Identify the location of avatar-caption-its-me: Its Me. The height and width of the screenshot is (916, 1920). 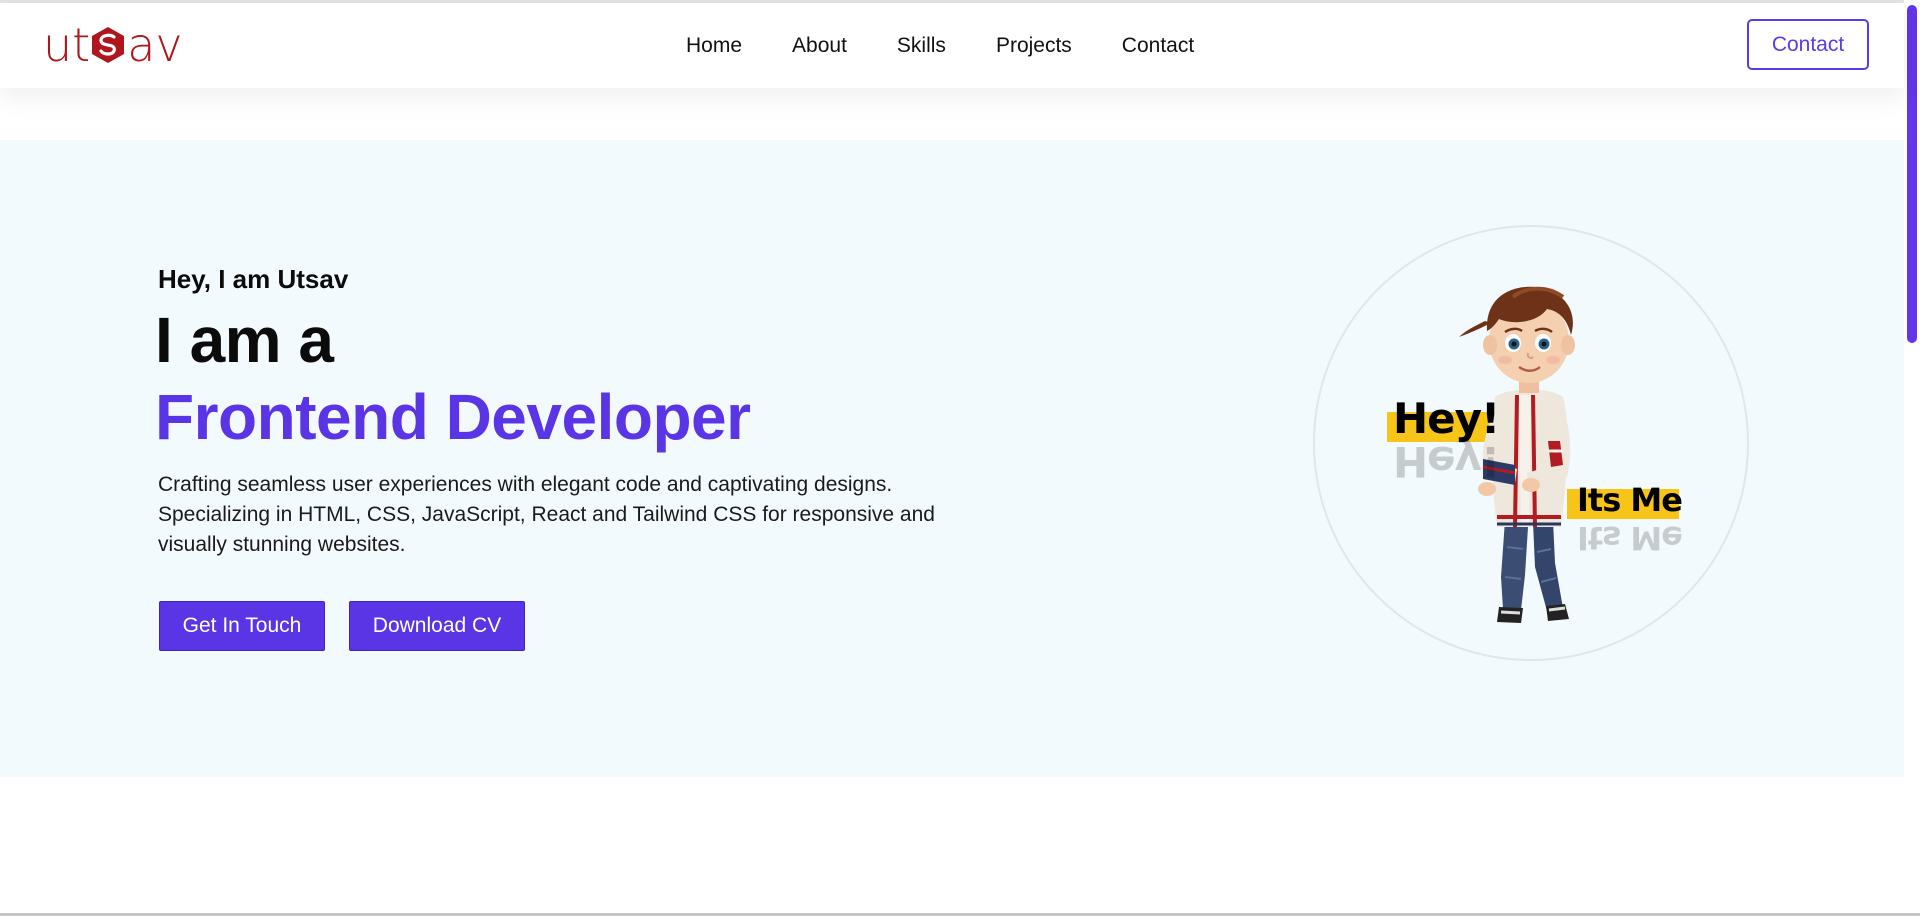
(1629, 500).